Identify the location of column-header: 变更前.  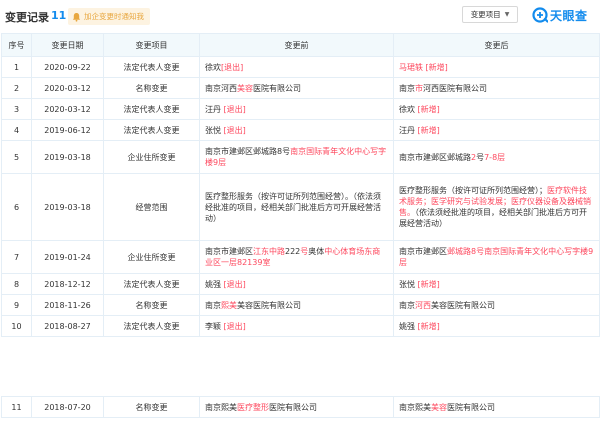
(296, 45).